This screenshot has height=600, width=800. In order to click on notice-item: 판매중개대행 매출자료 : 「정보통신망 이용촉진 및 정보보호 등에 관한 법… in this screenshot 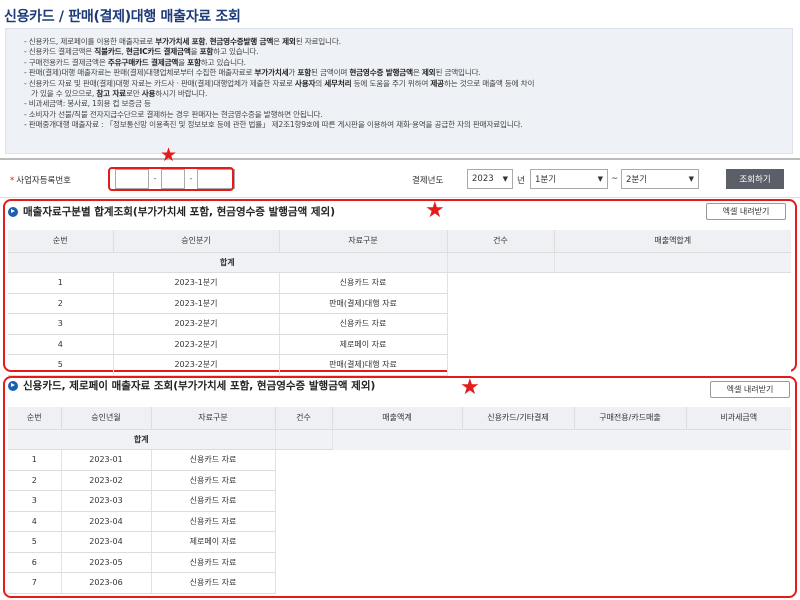, I will do `click(403, 125)`.